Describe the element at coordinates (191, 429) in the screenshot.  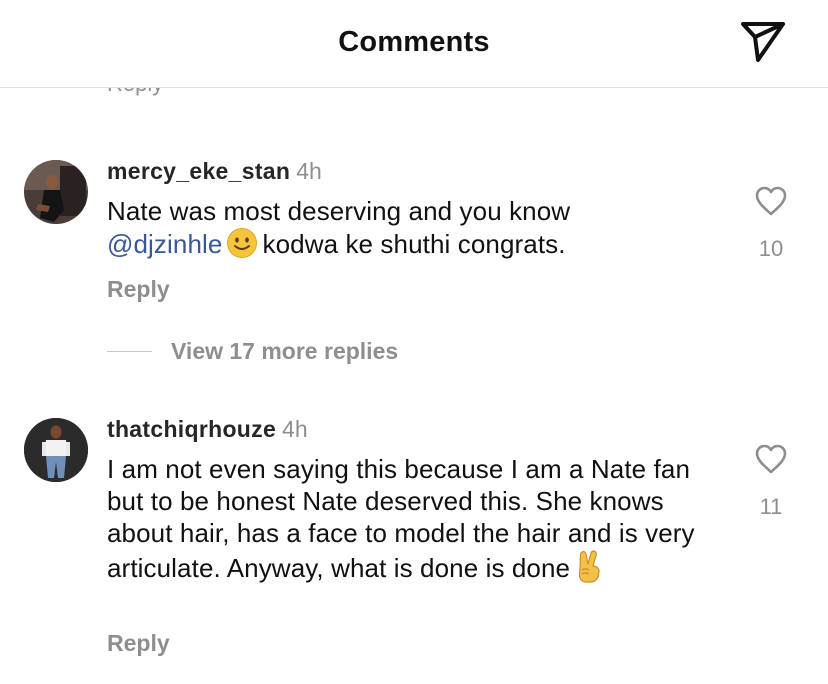
I see `username: thatchiqrhouze` at that location.